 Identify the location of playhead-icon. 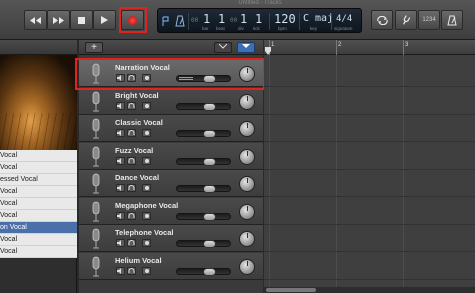
(268, 51).